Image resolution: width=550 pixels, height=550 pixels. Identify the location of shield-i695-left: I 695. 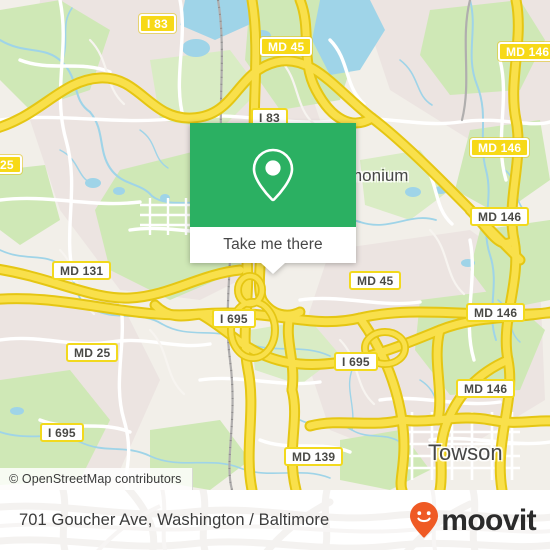
(234, 318).